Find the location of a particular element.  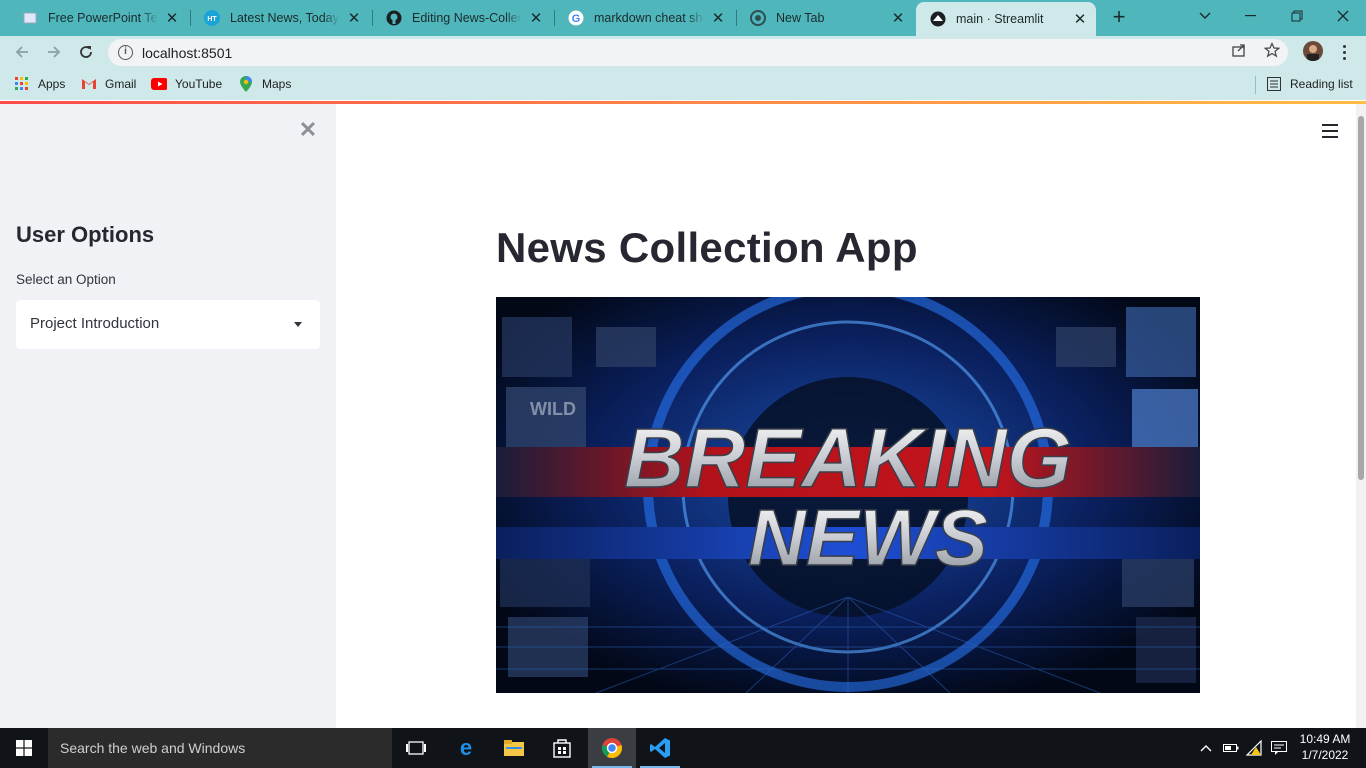

breaking-text: BREAKING is located at coordinates (848, 458).